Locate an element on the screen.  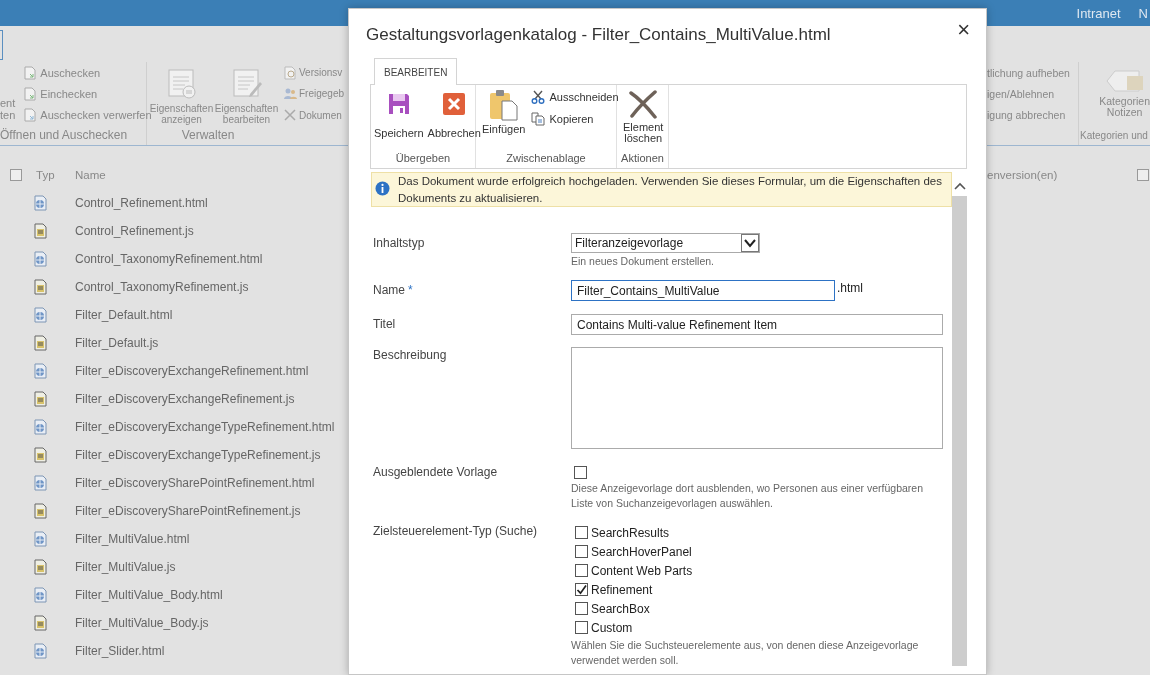
ribbon-button: Einfügen is located at coordinates (504, 117).